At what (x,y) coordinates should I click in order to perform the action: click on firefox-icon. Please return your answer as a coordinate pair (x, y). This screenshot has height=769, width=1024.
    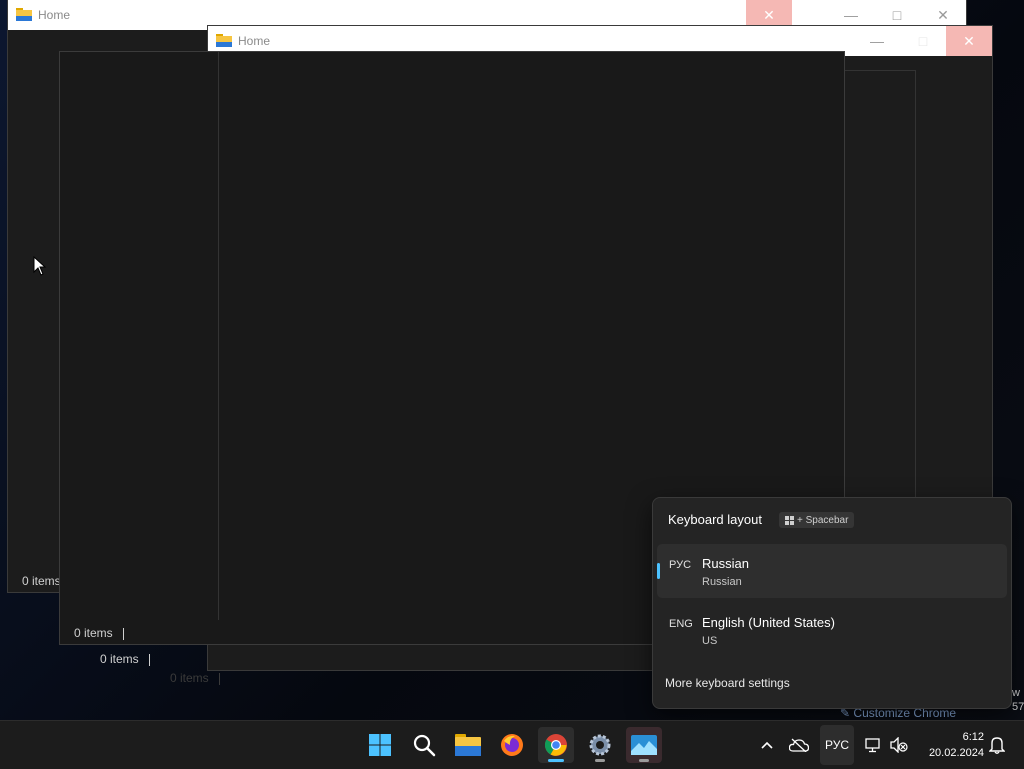
    Looking at the image, I should click on (512, 745).